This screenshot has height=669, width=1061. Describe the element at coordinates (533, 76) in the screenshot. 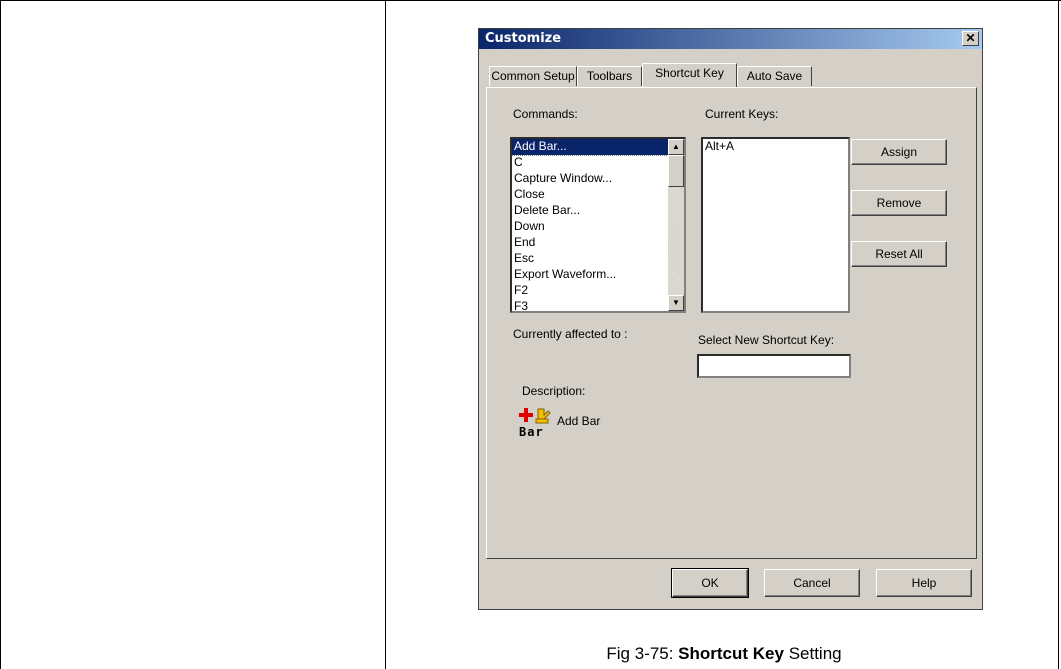

I see `tab-common-setup: Common Setup` at that location.